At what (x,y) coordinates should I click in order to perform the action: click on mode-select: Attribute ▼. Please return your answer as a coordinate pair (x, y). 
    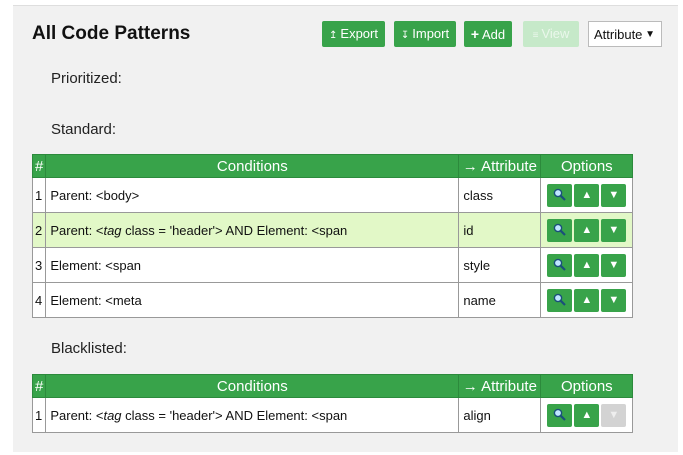
    Looking at the image, I should click on (625, 34).